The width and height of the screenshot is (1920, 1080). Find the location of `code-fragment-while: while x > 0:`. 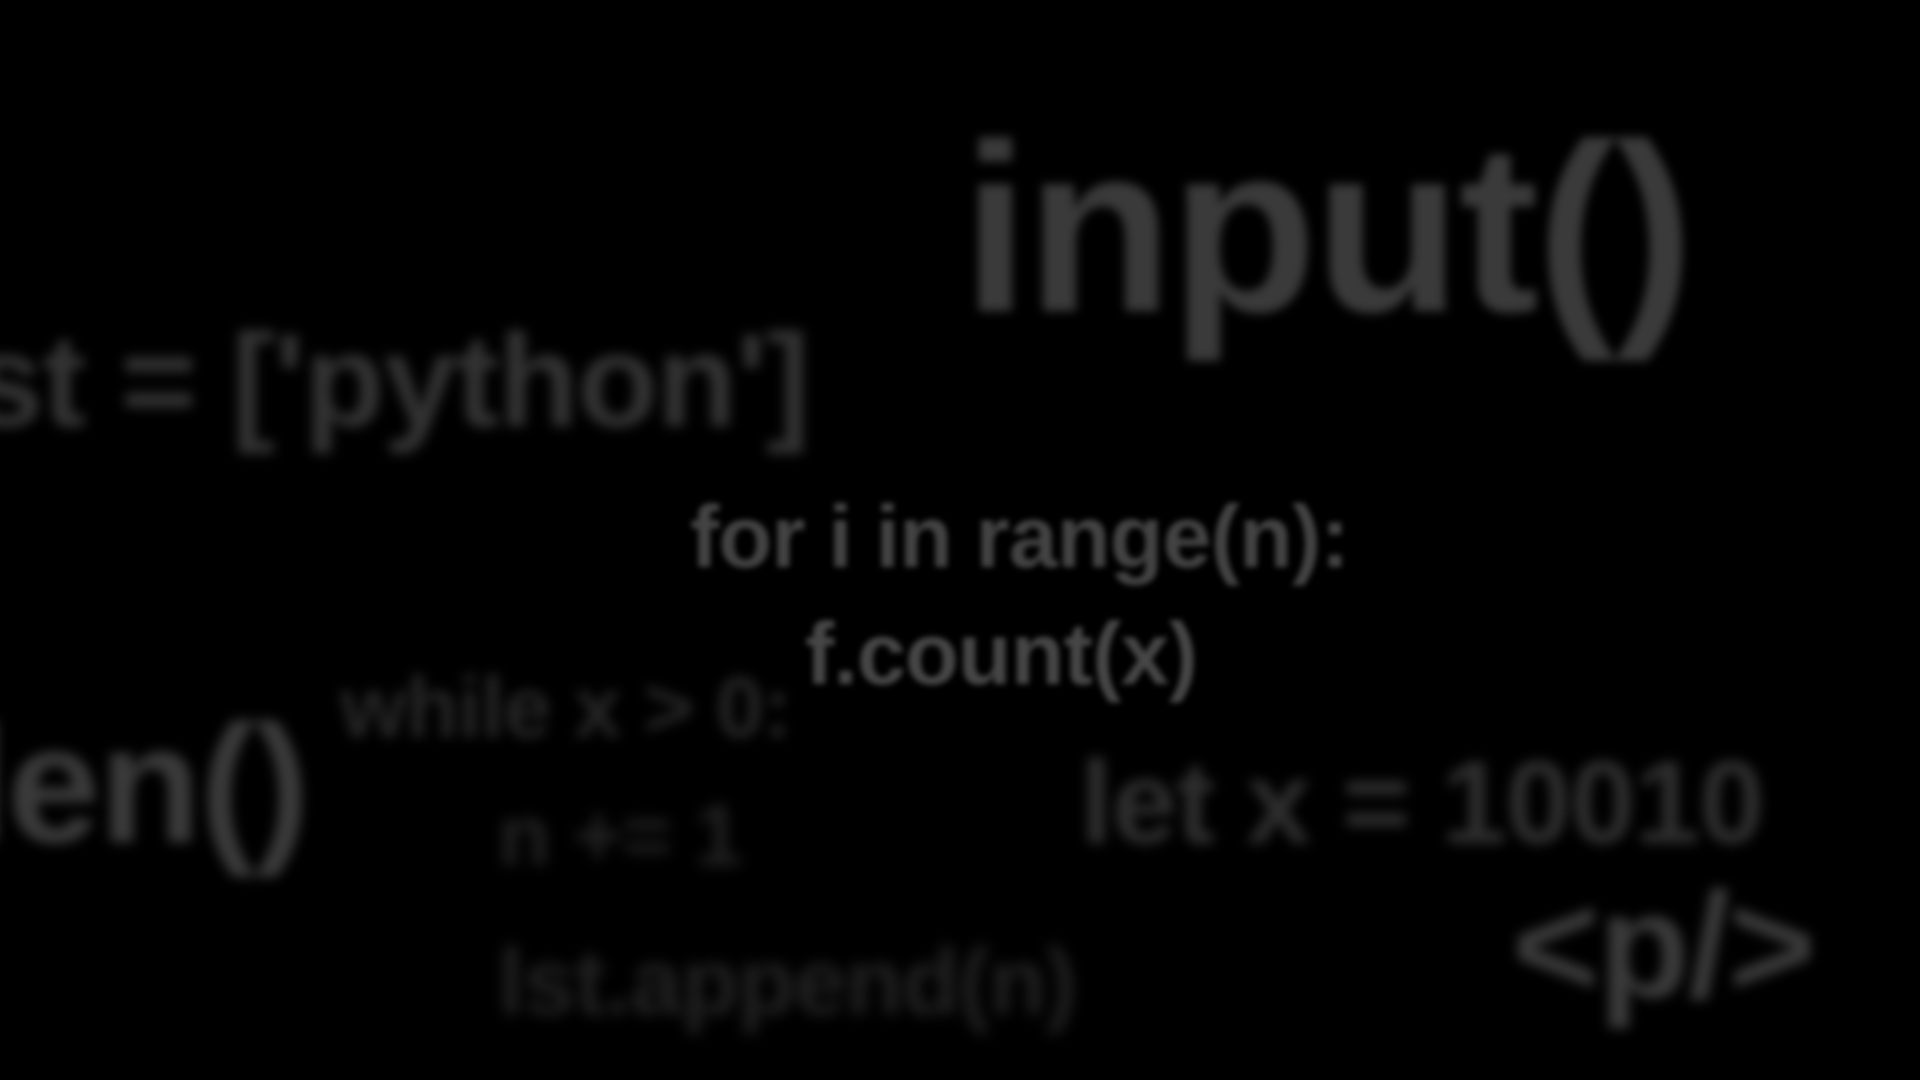

code-fragment-while: while x > 0: is located at coordinates (566, 708).